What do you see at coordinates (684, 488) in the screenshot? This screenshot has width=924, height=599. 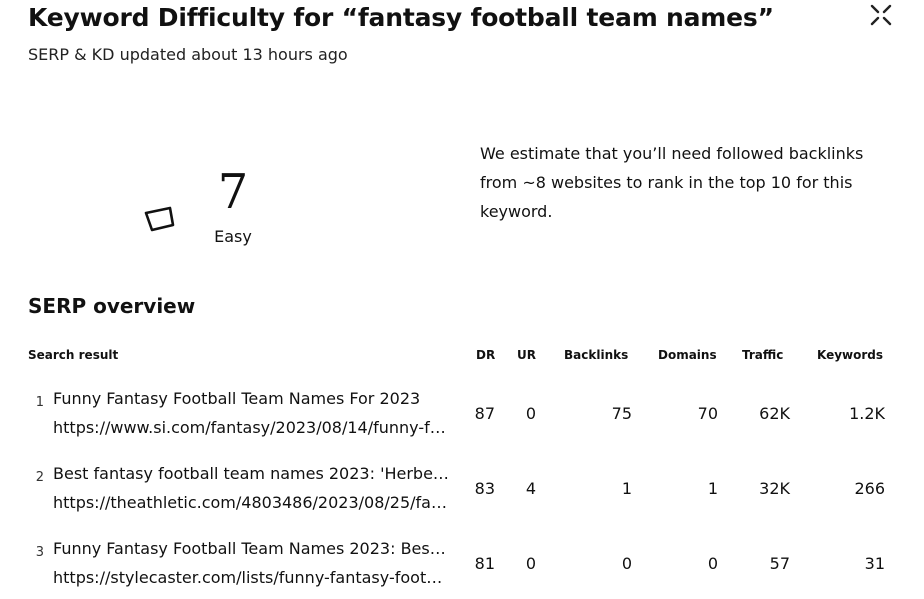 I see `result-domains: 1` at bounding box center [684, 488].